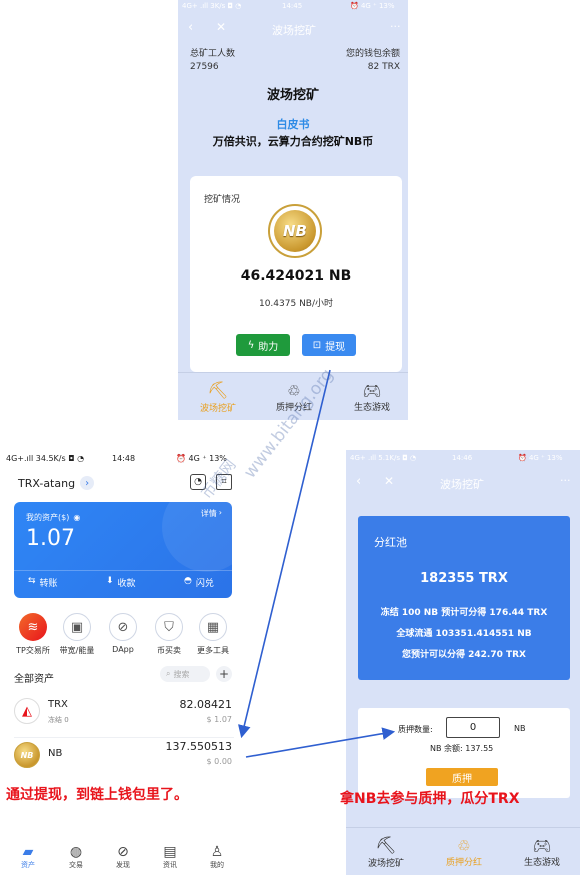 The height and width of the screenshot is (875, 580). I want to click on caption-right: 拿NB去参与质押，瓜分TRX, so click(430, 799).